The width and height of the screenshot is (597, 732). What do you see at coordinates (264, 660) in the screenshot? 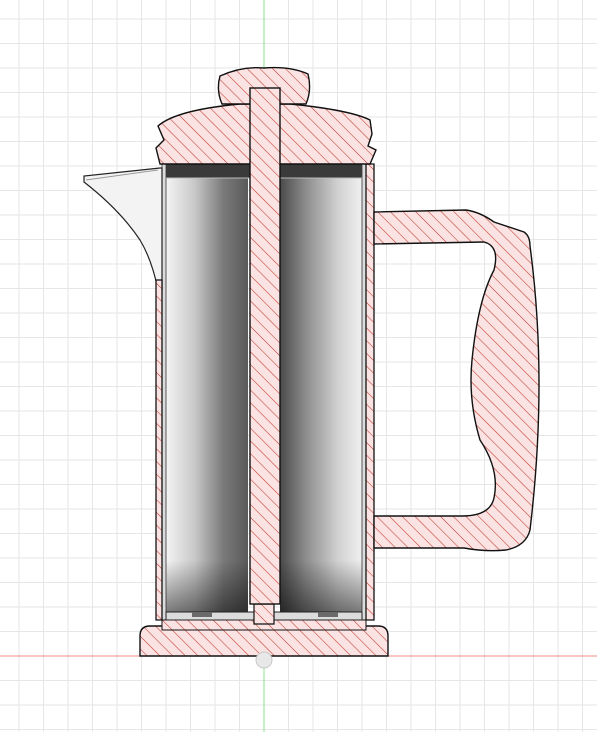
I see `origin-marker` at bounding box center [264, 660].